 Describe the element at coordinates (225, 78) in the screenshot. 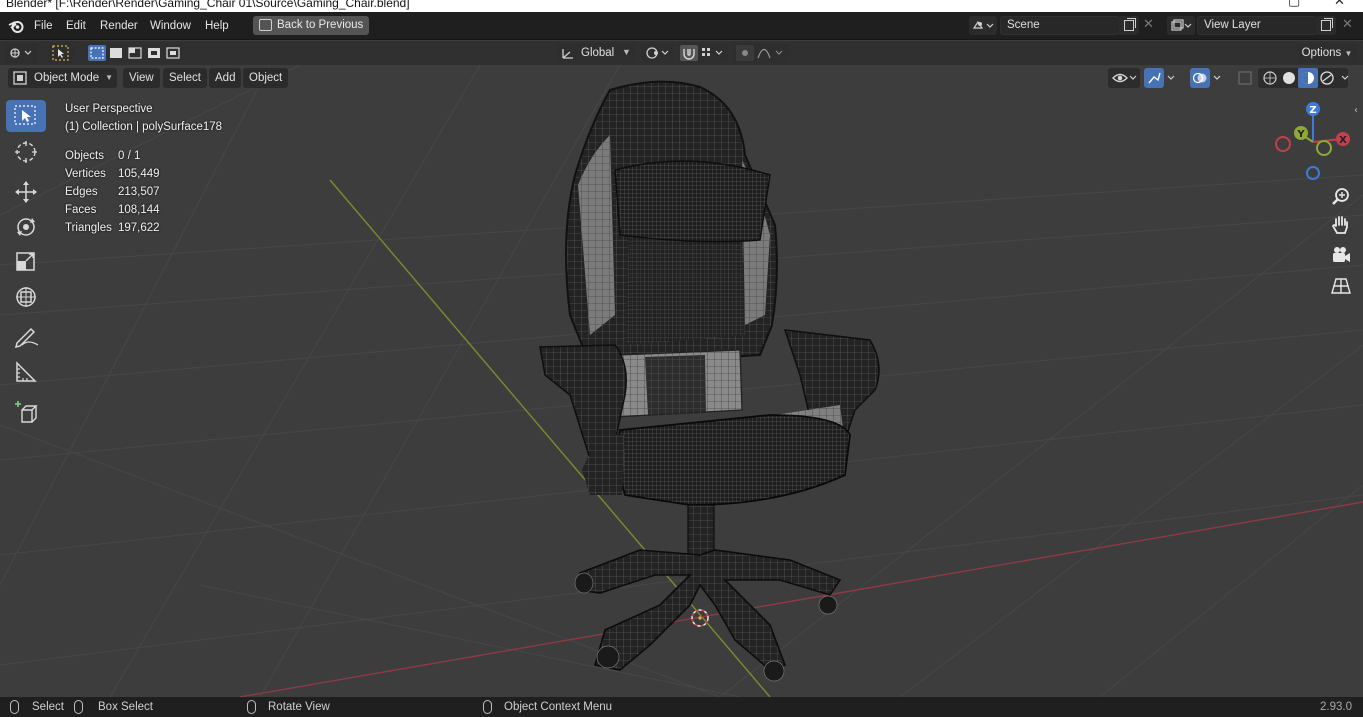

I see `menu-add: Add` at that location.